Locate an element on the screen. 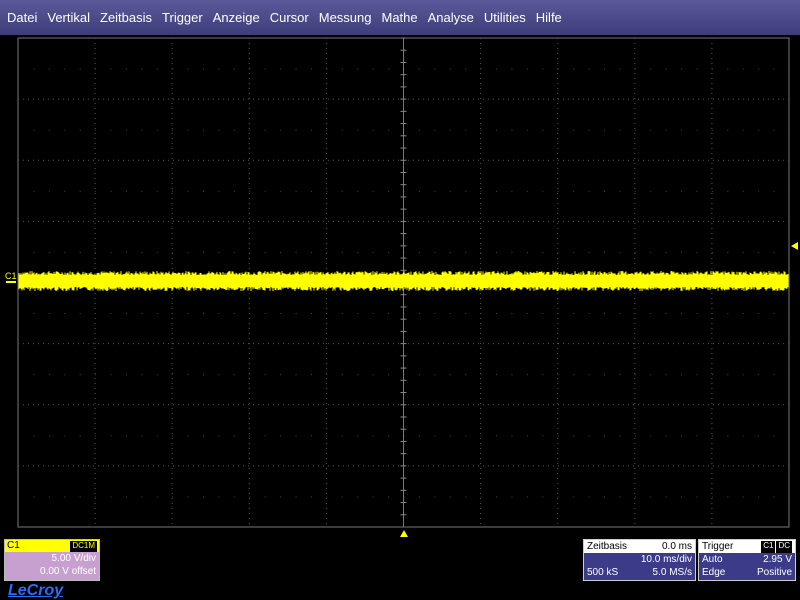 Image resolution: width=800 pixels, height=600 pixels. menu-cursor: Cursor is located at coordinates (289, 17).